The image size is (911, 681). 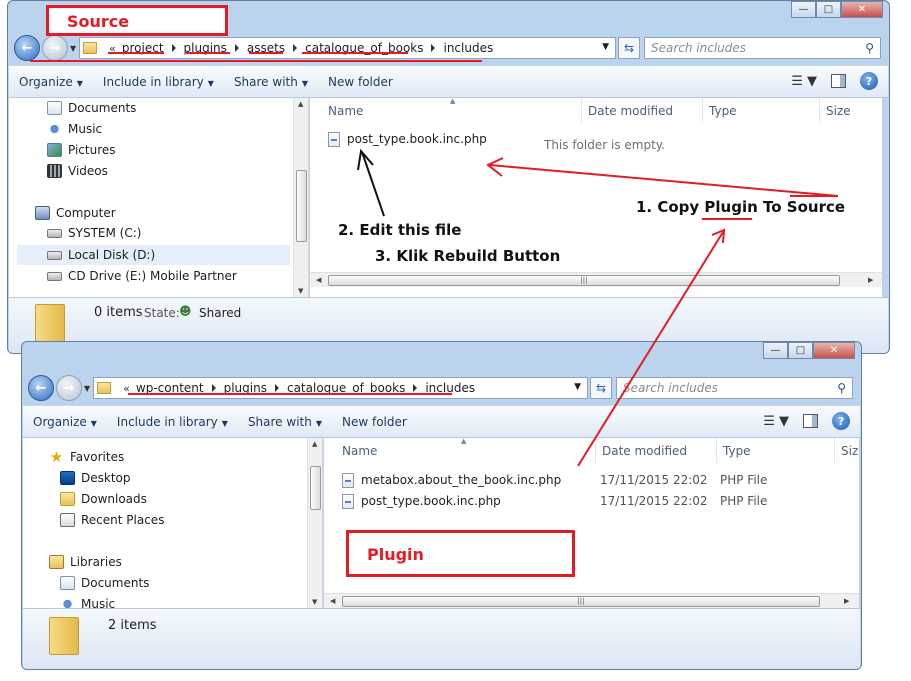 What do you see at coordinates (495, 167) in the screenshot?
I see `copy-arrow-head` at bounding box center [495, 167].